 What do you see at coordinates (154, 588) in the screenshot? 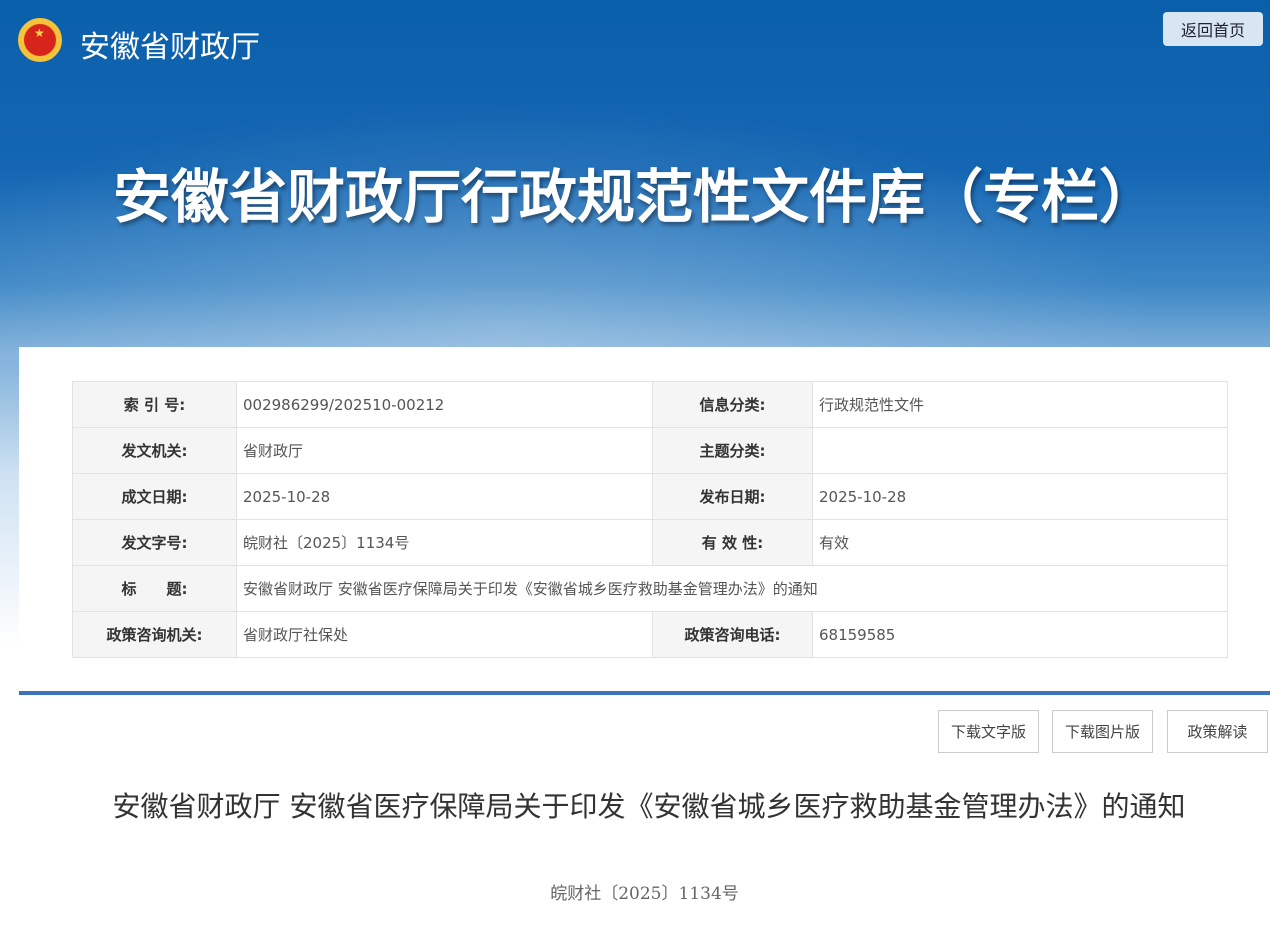
I see `label: 标 题:` at bounding box center [154, 588].